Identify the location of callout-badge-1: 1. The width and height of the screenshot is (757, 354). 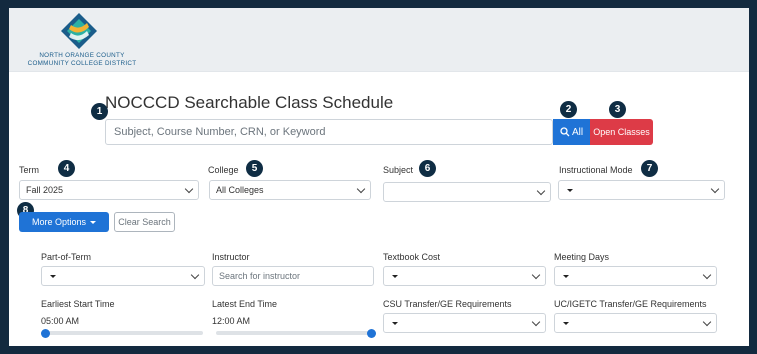
(99, 111).